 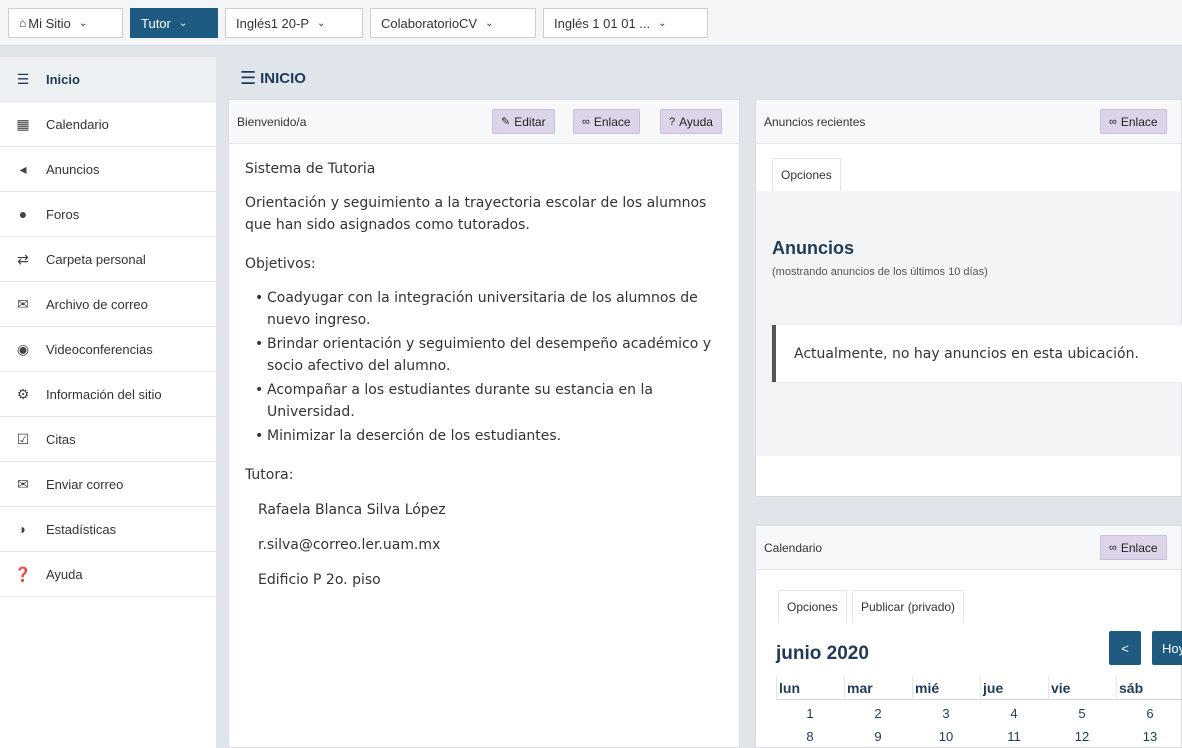 I want to click on sidebar-item-label: Archivo de correo, so click(x=97, y=304).